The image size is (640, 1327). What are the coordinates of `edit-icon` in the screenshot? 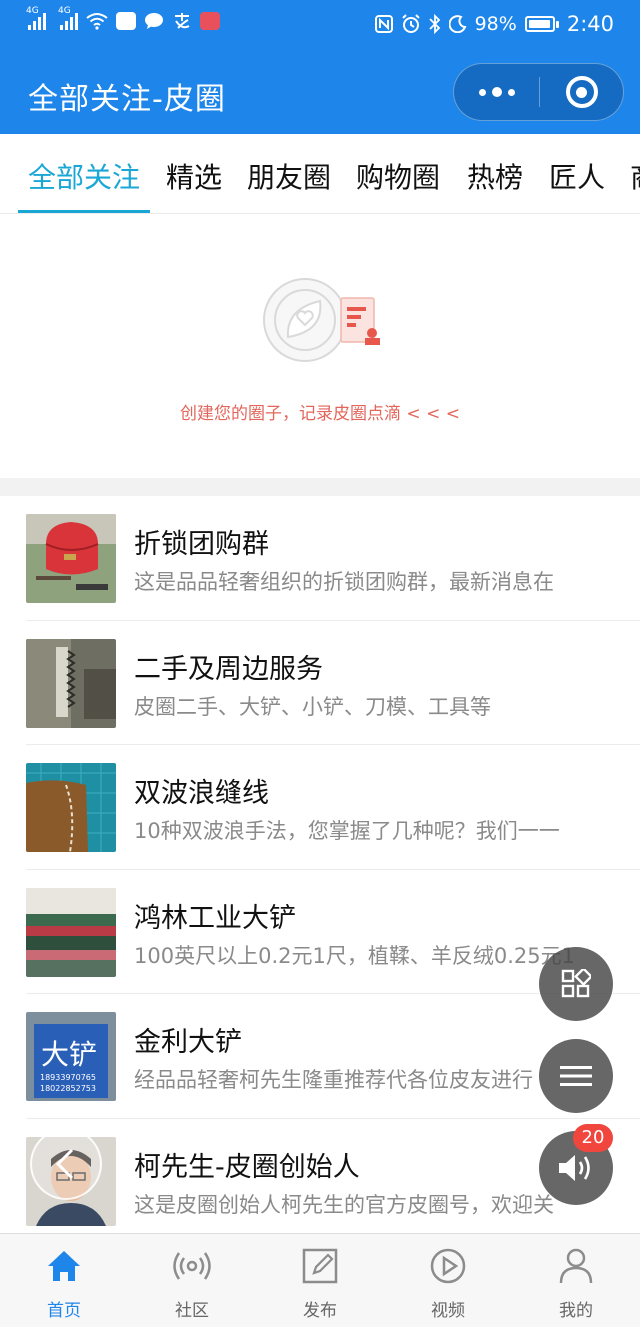 It's located at (320, 1266).